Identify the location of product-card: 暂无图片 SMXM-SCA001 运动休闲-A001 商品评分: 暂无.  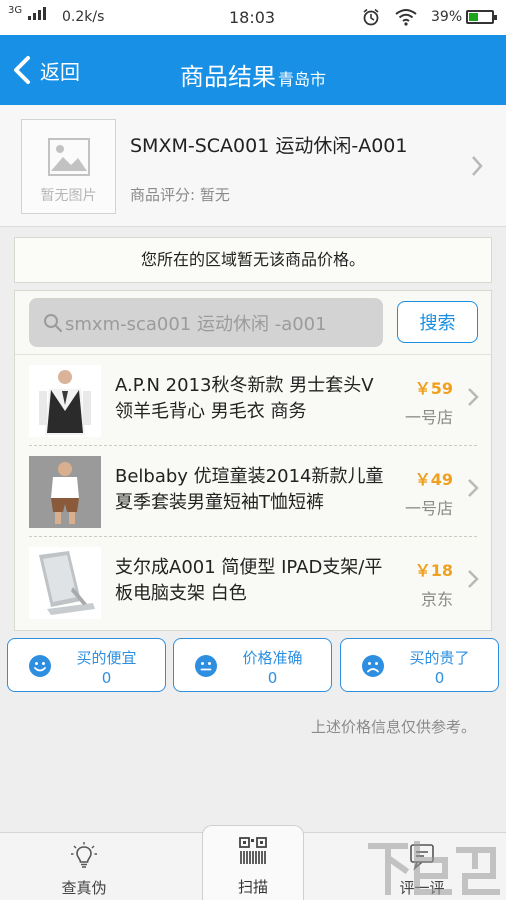
(253, 166).